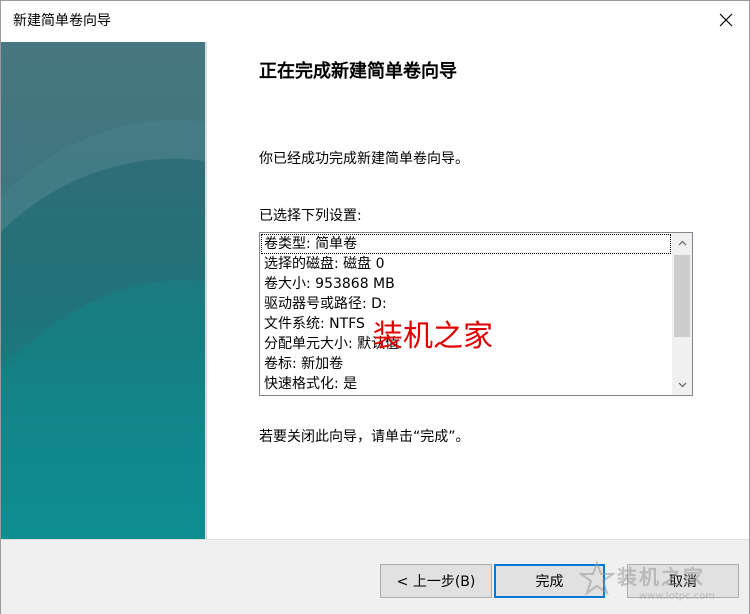  Describe the element at coordinates (466, 384) in the screenshot. I see `settings-item: 快速格式化: 是` at that location.